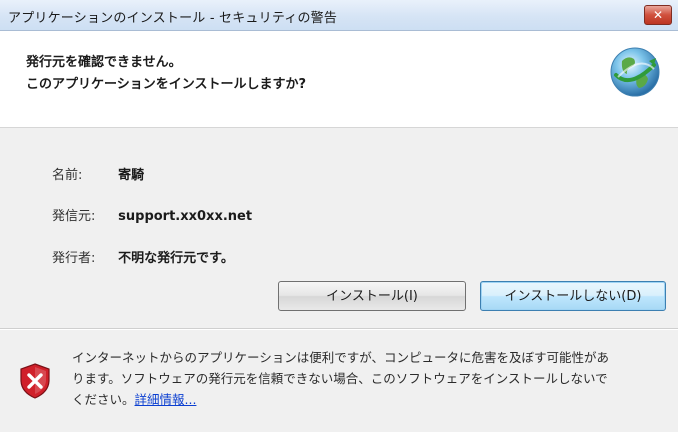 Image resolution: width=678 pixels, height=432 pixels. What do you see at coordinates (173, 18) in the screenshot?
I see `window-title: アプリケーションのインストール - セキュリティの警告` at bounding box center [173, 18].